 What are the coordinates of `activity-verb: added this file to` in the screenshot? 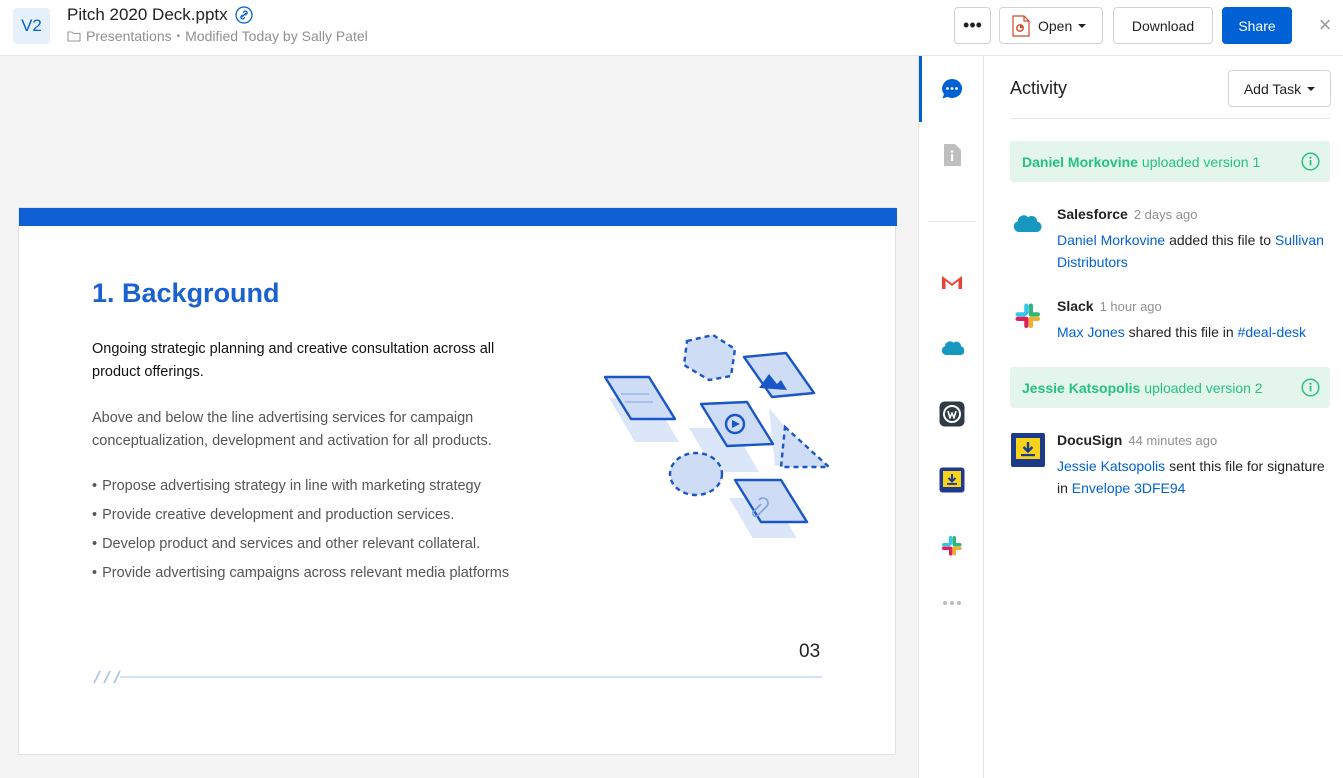 It's located at (1220, 240).